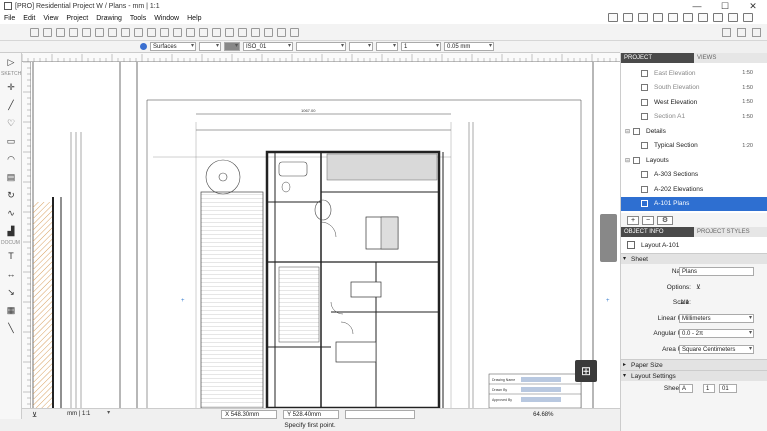 The image size is (767, 431). Describe the element at coordinates (11, 123) in the screenshot. I see `shape-tool-icon: ♡` at that location.